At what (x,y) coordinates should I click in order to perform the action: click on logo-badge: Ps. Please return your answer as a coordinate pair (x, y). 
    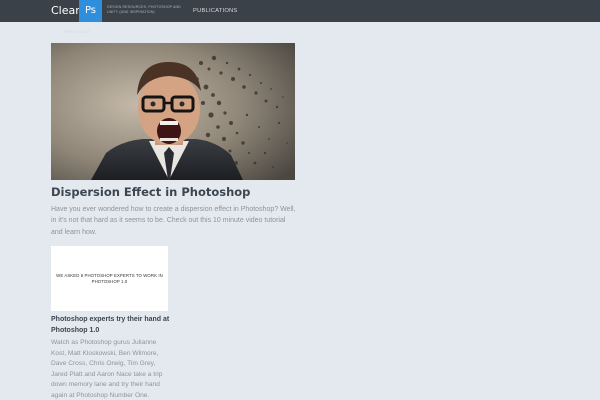
    Looking at the image, I should click on (90, 11).